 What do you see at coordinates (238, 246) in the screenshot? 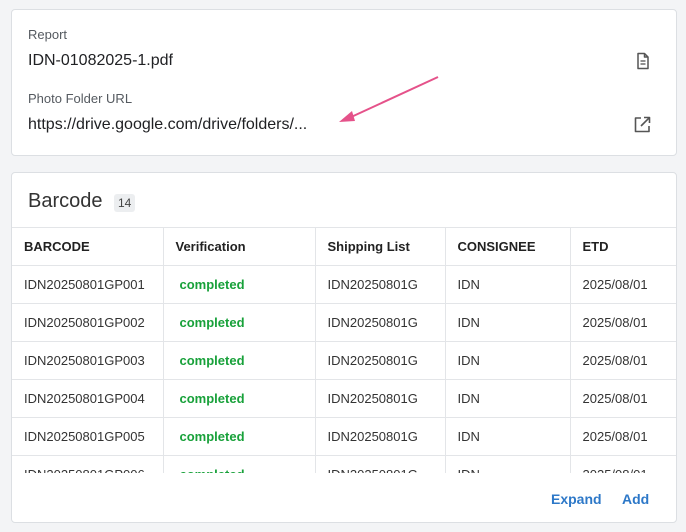
I see `column-header-verification: Verification` at bounding box center [238, 246].